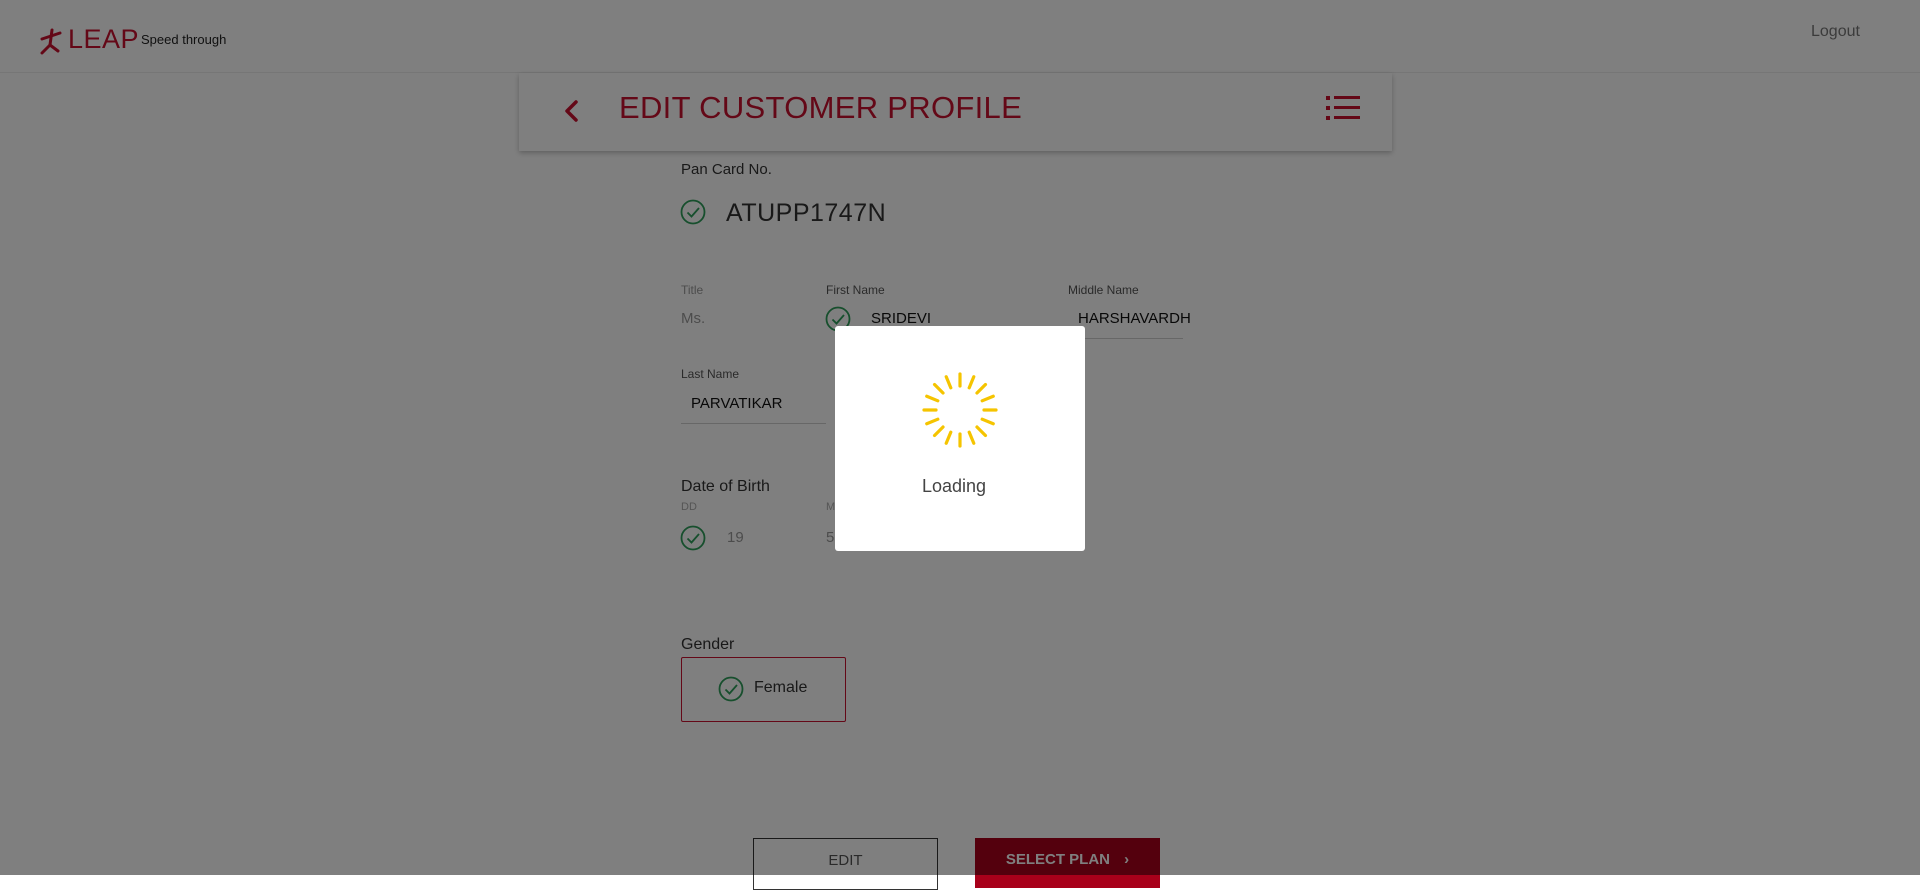  Describe the element at coordinates (960, 410) in the screenshot. I see `loading-spinner-icon` at that location.